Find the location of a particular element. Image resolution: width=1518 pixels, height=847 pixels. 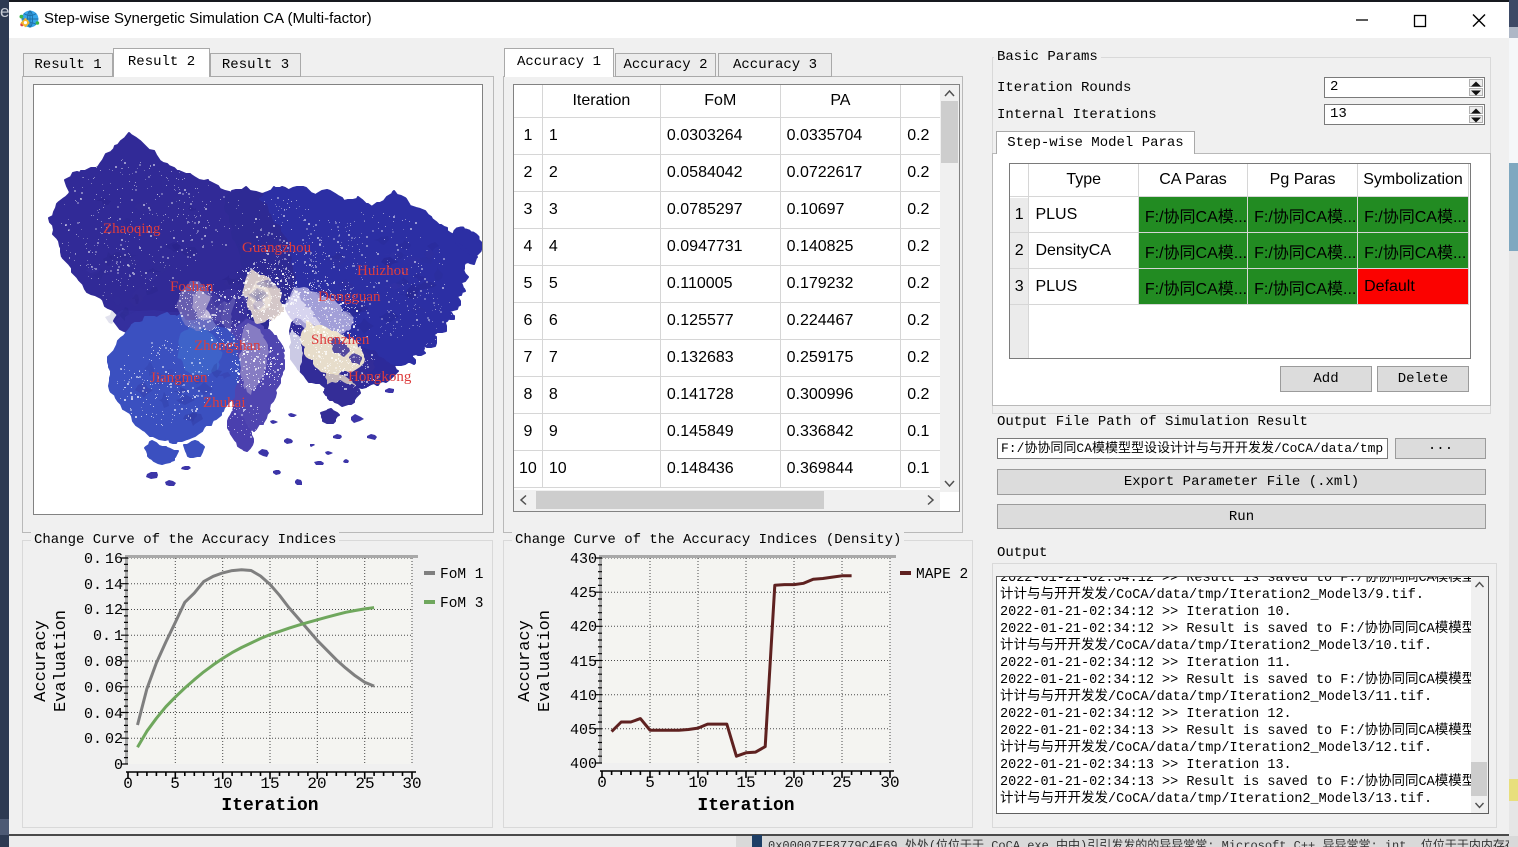

svg-text: Zhuhai is located at coordinates (224, 403).